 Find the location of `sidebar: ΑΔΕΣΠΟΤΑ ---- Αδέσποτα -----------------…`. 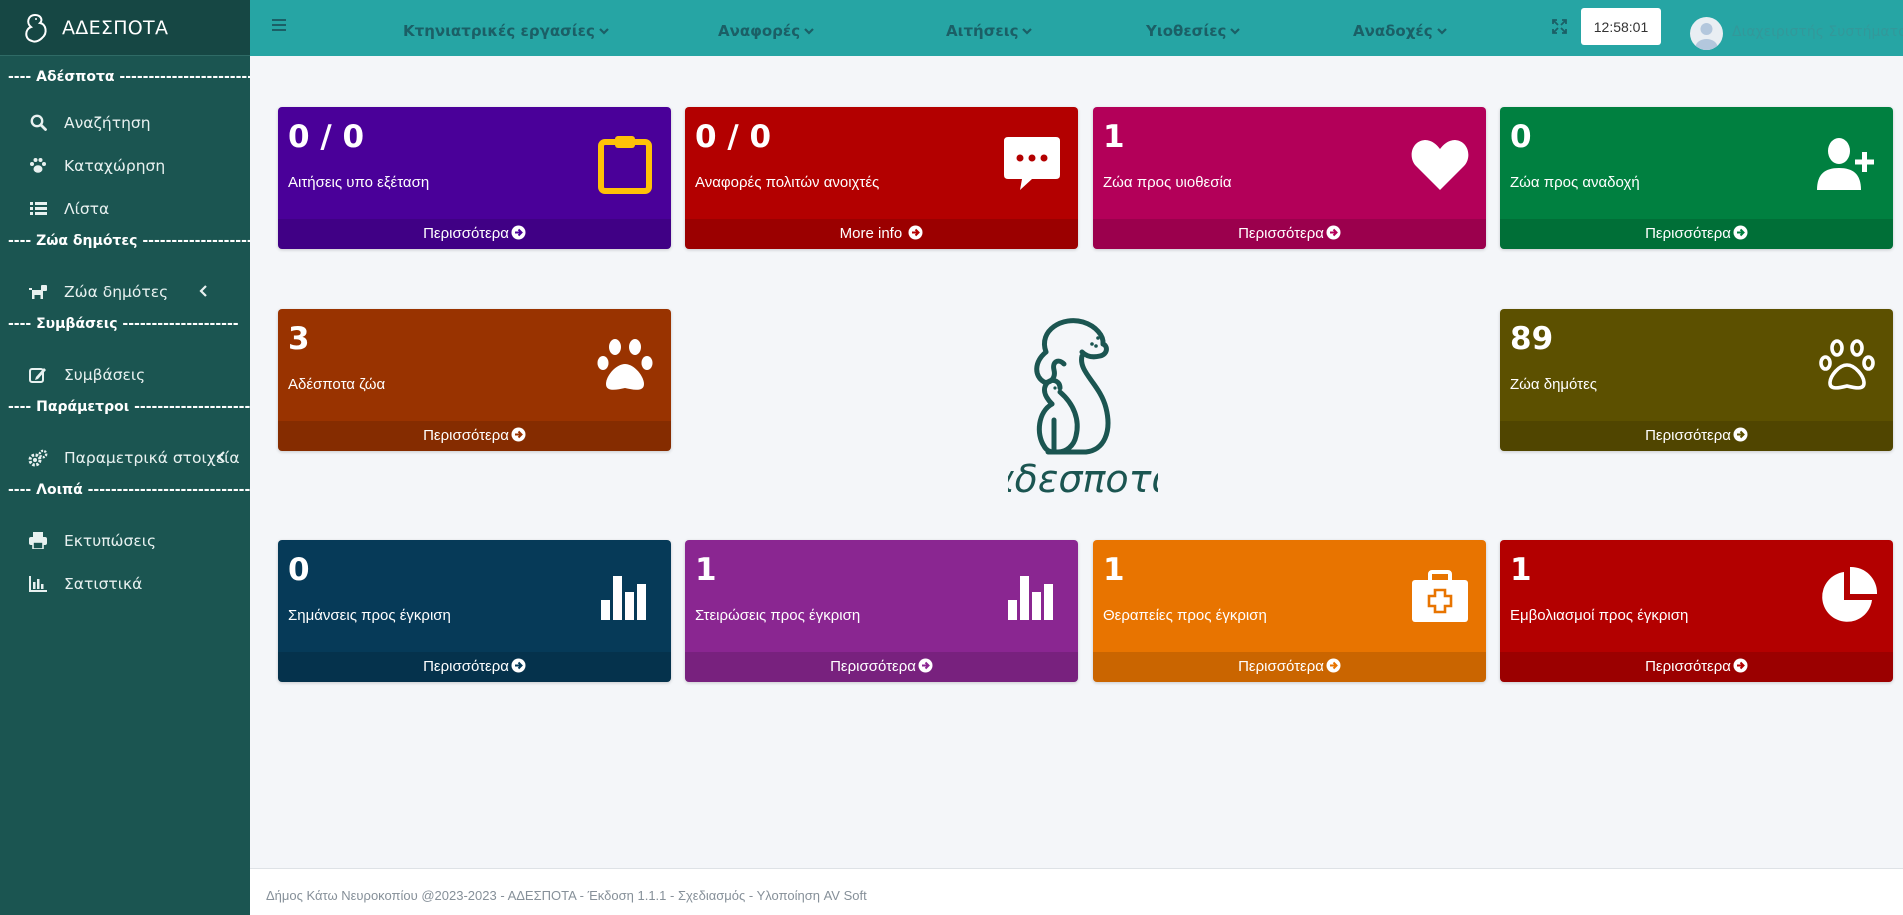

sidebar: ΑΔΕΣΠΟΤΑ ---- Αδέσποτα -----------------… is located at coordinates (125, 457).